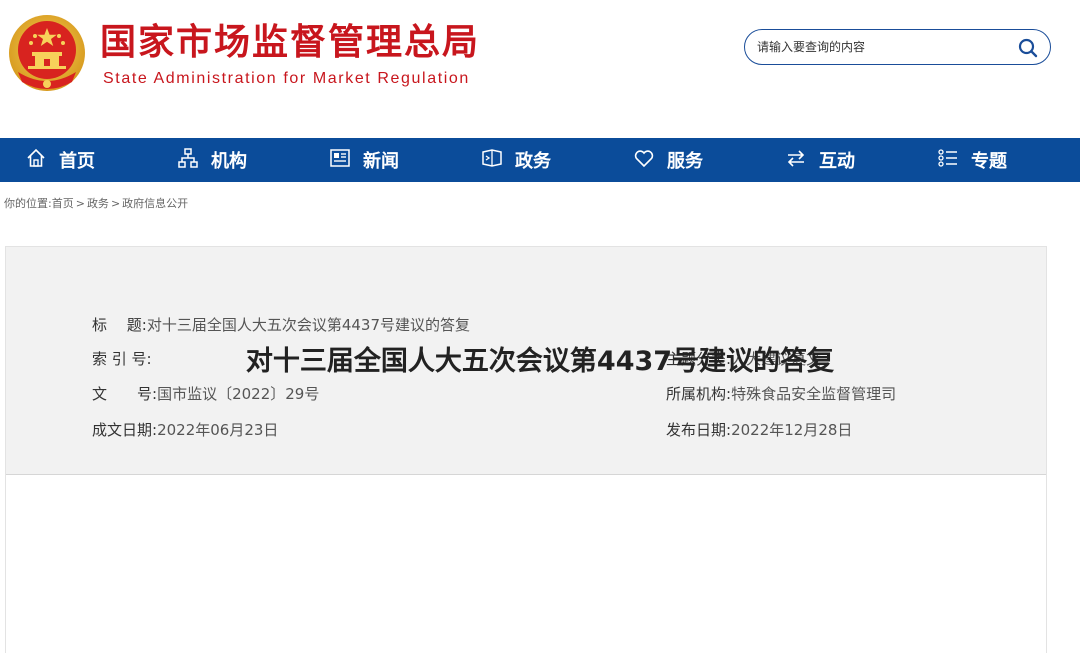 Image resolution: width=1080 pixels, height=653 pixels. I want to click on meta-doc-row: 文 号:国市监议〔2022〕29号, so click(205, 394).